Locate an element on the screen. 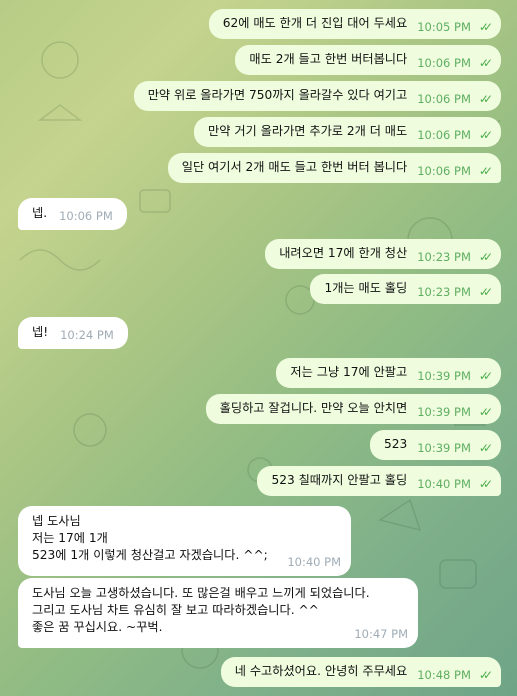  message-text: 만약 위로 올라가면 750까지 올라갈수 있다 여기고 is located at coordinates (277, 95).